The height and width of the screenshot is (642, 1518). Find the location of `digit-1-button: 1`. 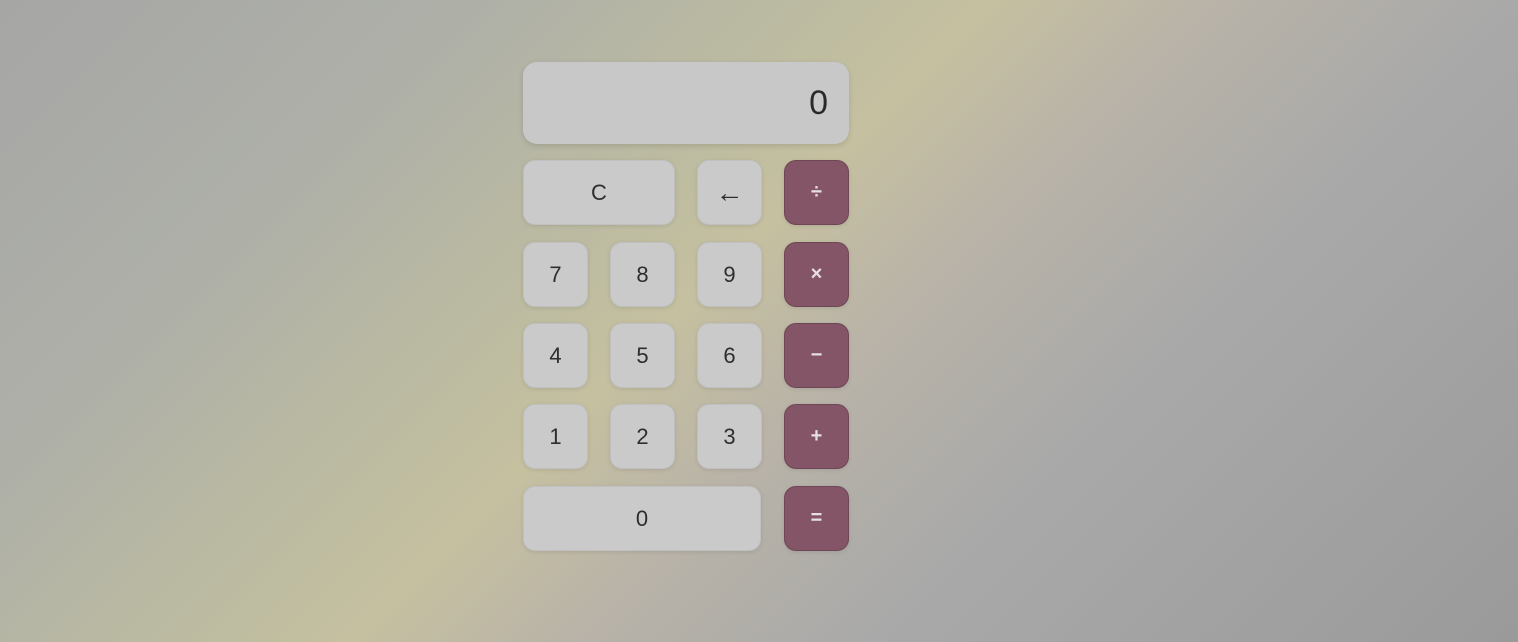

digit-1-button: 1 is located at coordinates (555, 436).